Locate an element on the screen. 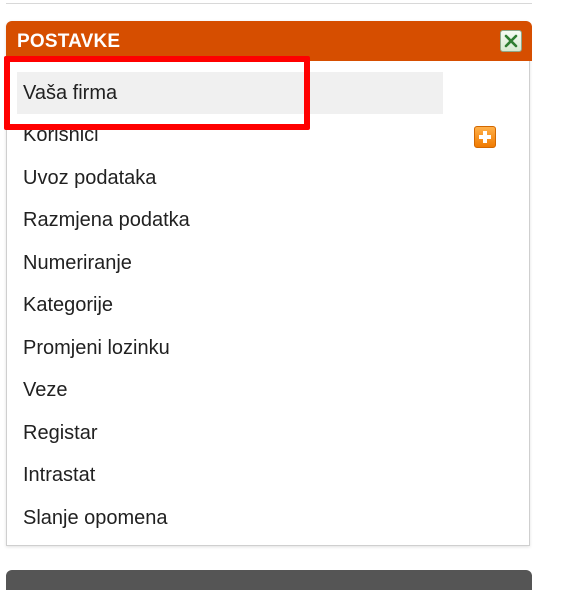  plus-icon is located at coordinates (485, 137).